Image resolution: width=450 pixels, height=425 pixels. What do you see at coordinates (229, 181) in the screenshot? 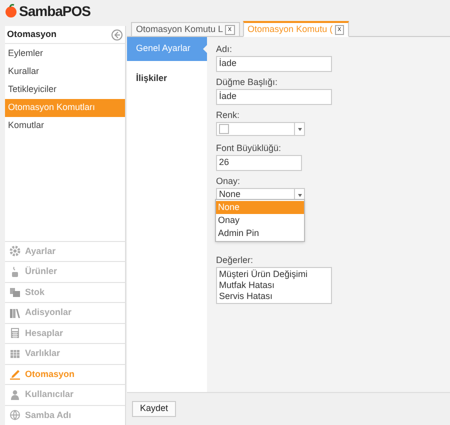
I see `field-label: Onay:` at bounding box center [229, 181].